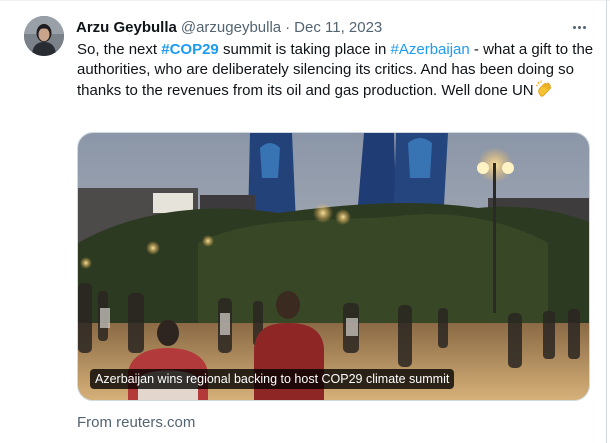  What do you see at coordinates (190, 49) in the screenshot?
I see `hashtag-cop29: #COP29` at bounding box center [190, 49].